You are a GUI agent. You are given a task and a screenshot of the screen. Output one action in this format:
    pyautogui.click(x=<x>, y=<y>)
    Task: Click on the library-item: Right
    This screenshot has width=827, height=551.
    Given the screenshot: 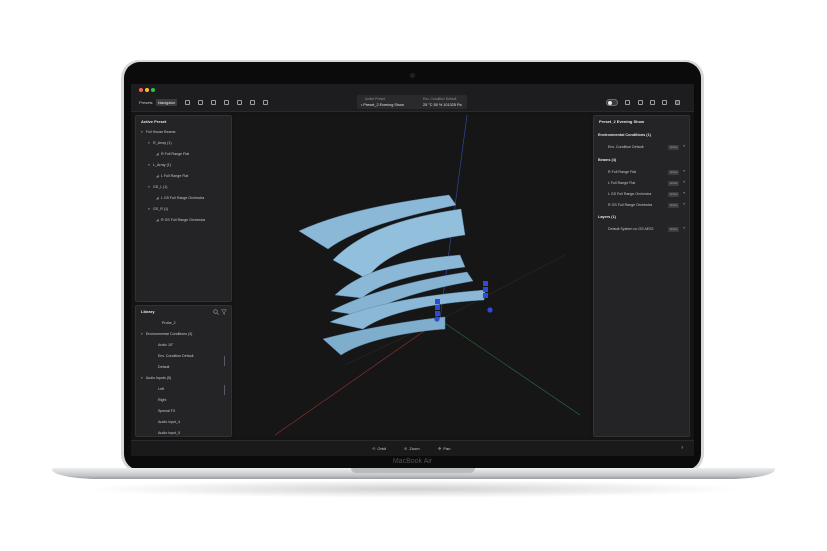 What is the action you would take?
    pyautogui.click(x=162, y=400)
    